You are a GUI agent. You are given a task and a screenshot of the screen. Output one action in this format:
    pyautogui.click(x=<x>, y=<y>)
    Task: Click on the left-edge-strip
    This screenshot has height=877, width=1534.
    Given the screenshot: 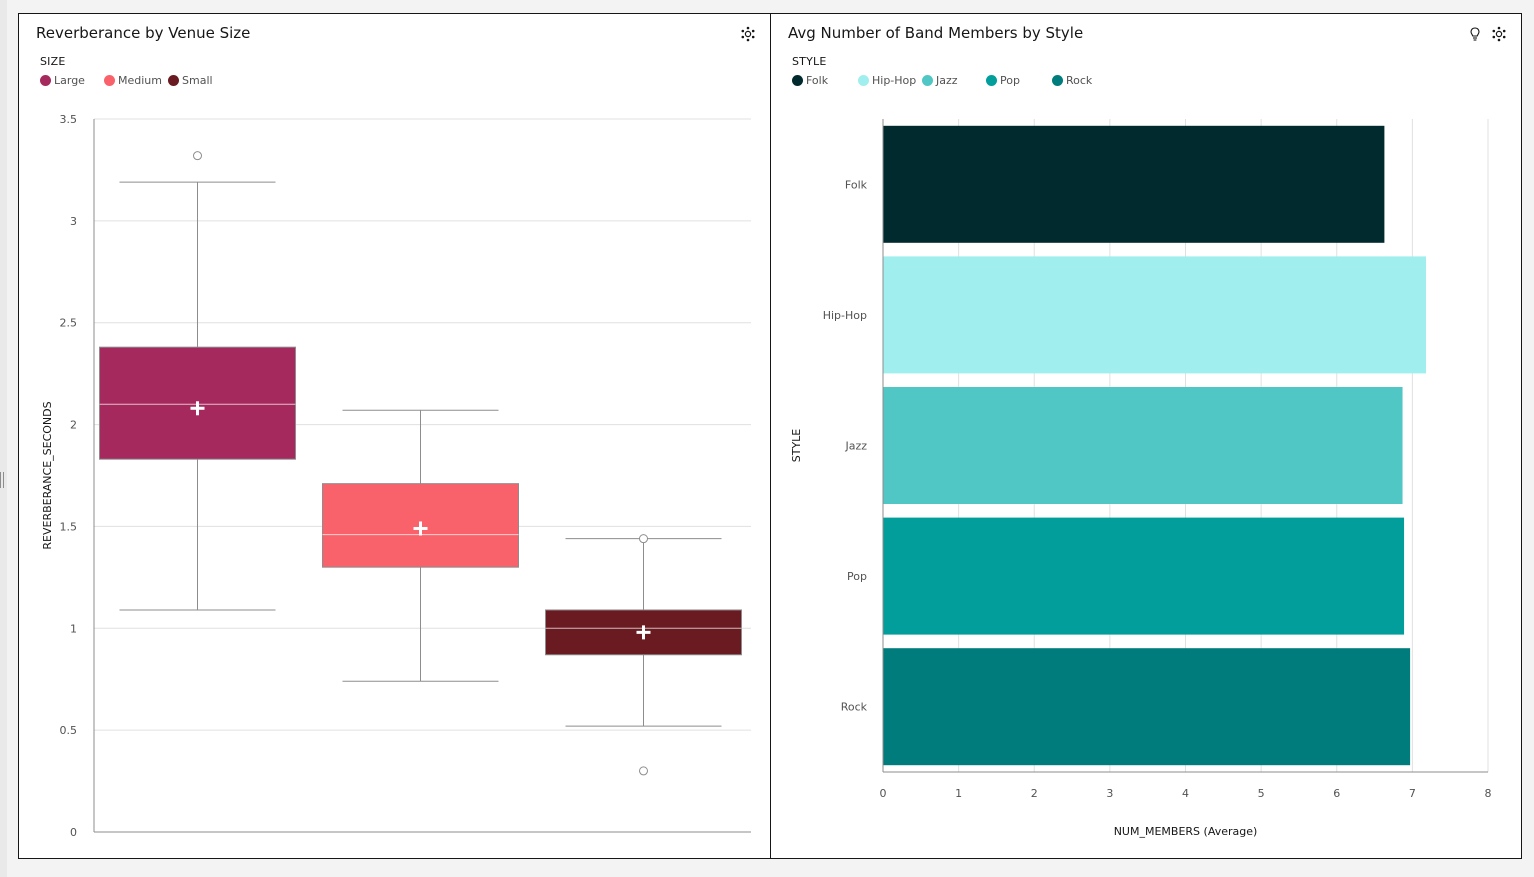 What is the action you would take?
    pyautogui.click(x=3, y=438)
    